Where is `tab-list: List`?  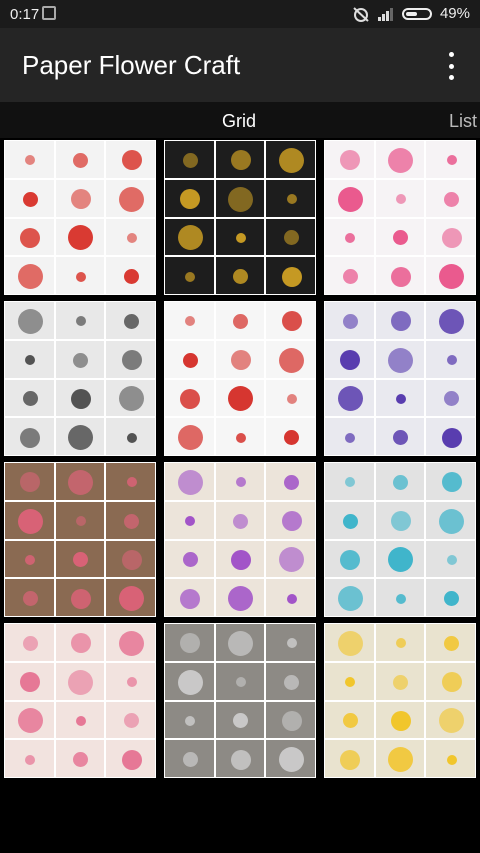
tab-list: List is located at coordinates (463, 121).